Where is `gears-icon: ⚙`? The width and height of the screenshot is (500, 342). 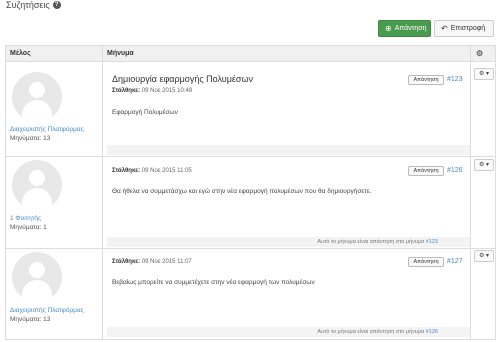 gears-icon: ⚙ is located at coordinates (480, 53).